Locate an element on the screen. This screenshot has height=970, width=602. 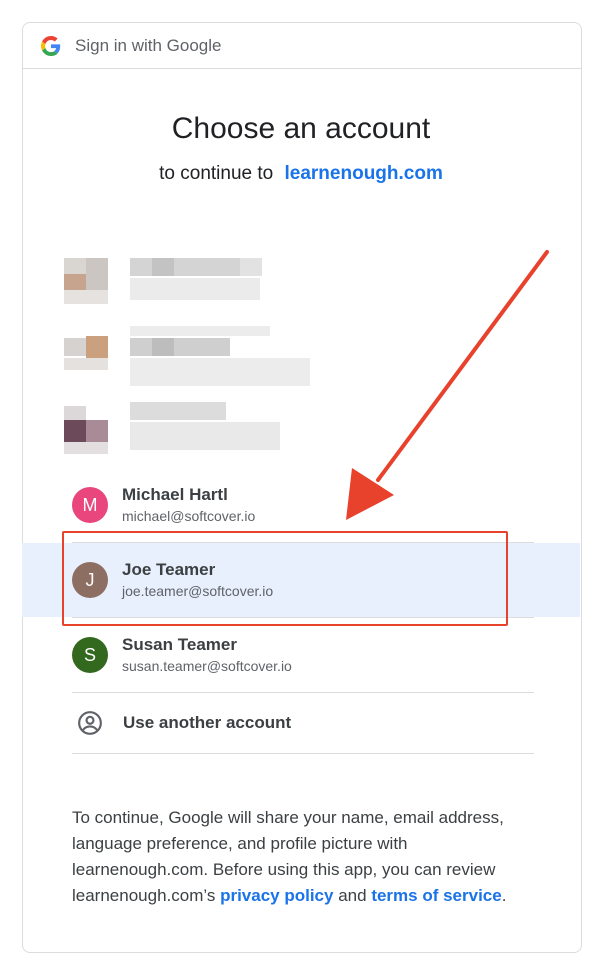
page-subtitle: to continue to learnenough.com is located at coordinates (301, 174).